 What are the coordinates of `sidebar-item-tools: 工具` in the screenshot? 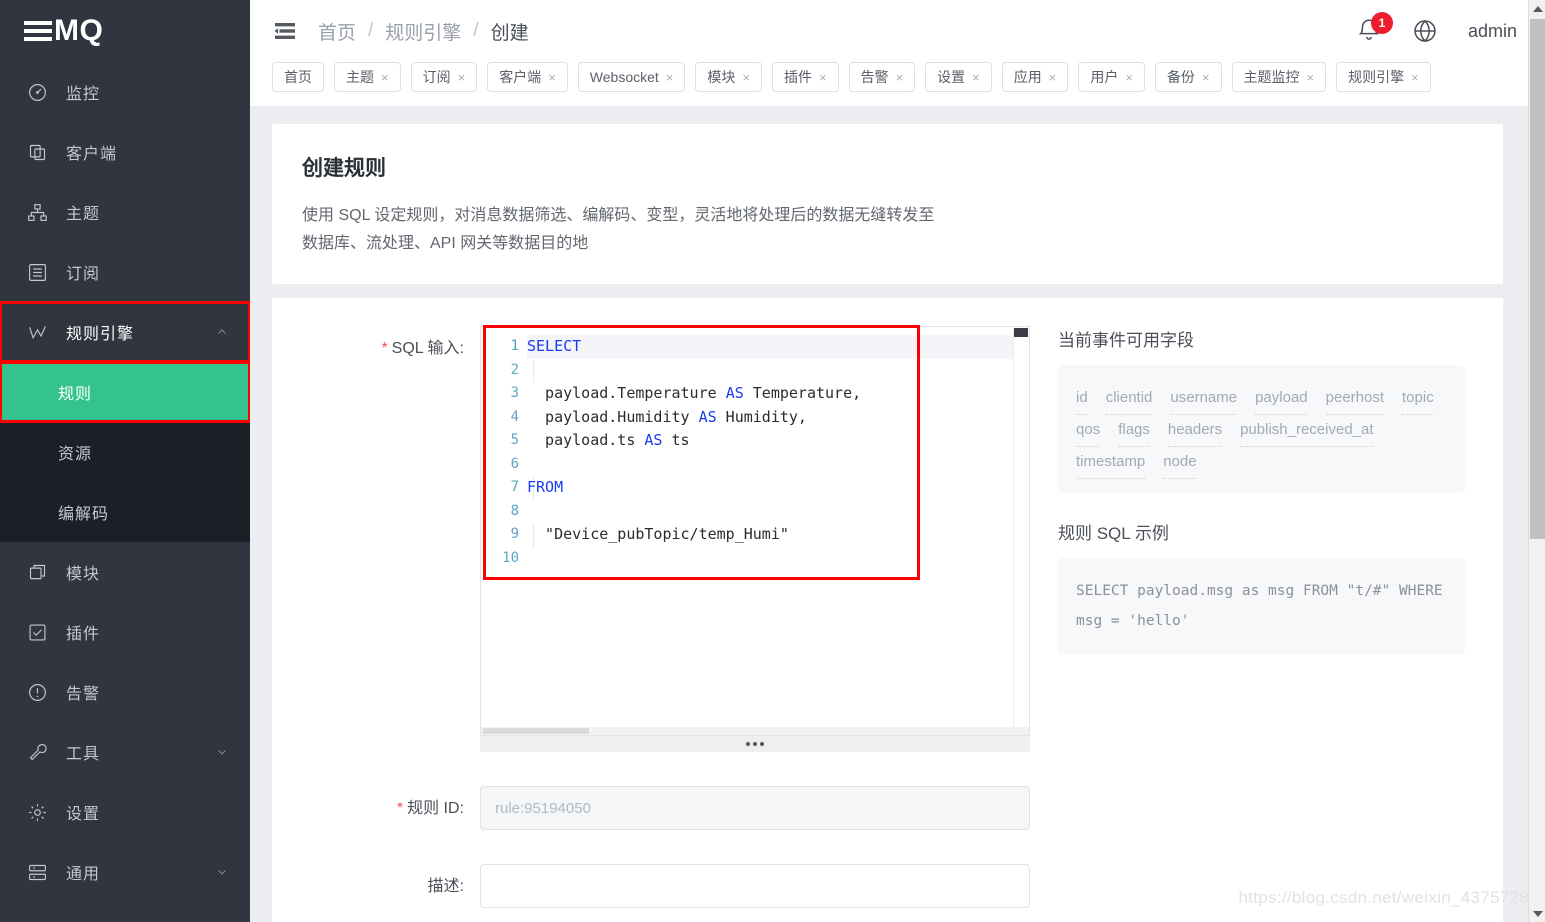 It's located at (125, 752).